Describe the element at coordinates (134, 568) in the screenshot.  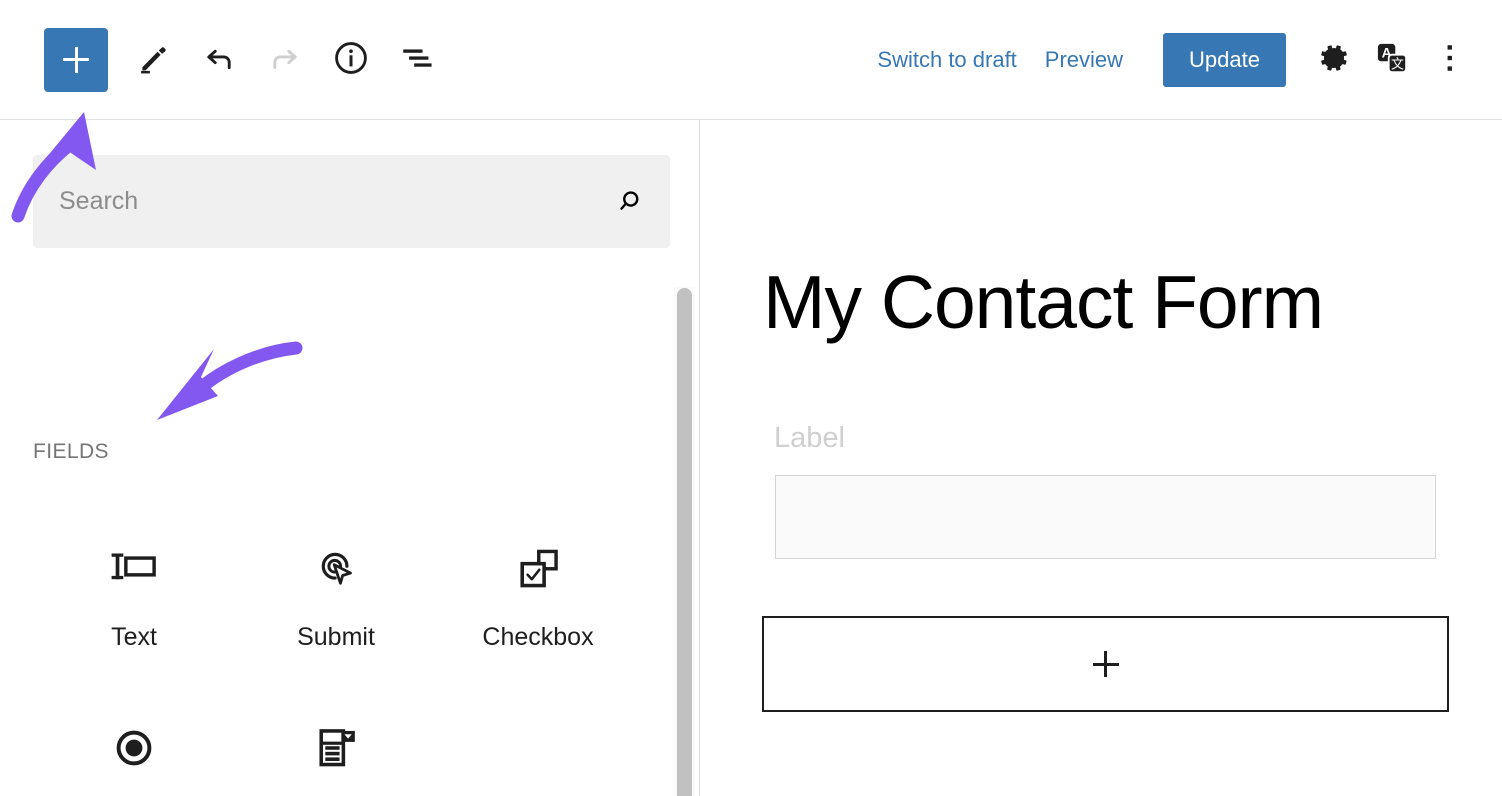
I see `text-field-icon` at that location.